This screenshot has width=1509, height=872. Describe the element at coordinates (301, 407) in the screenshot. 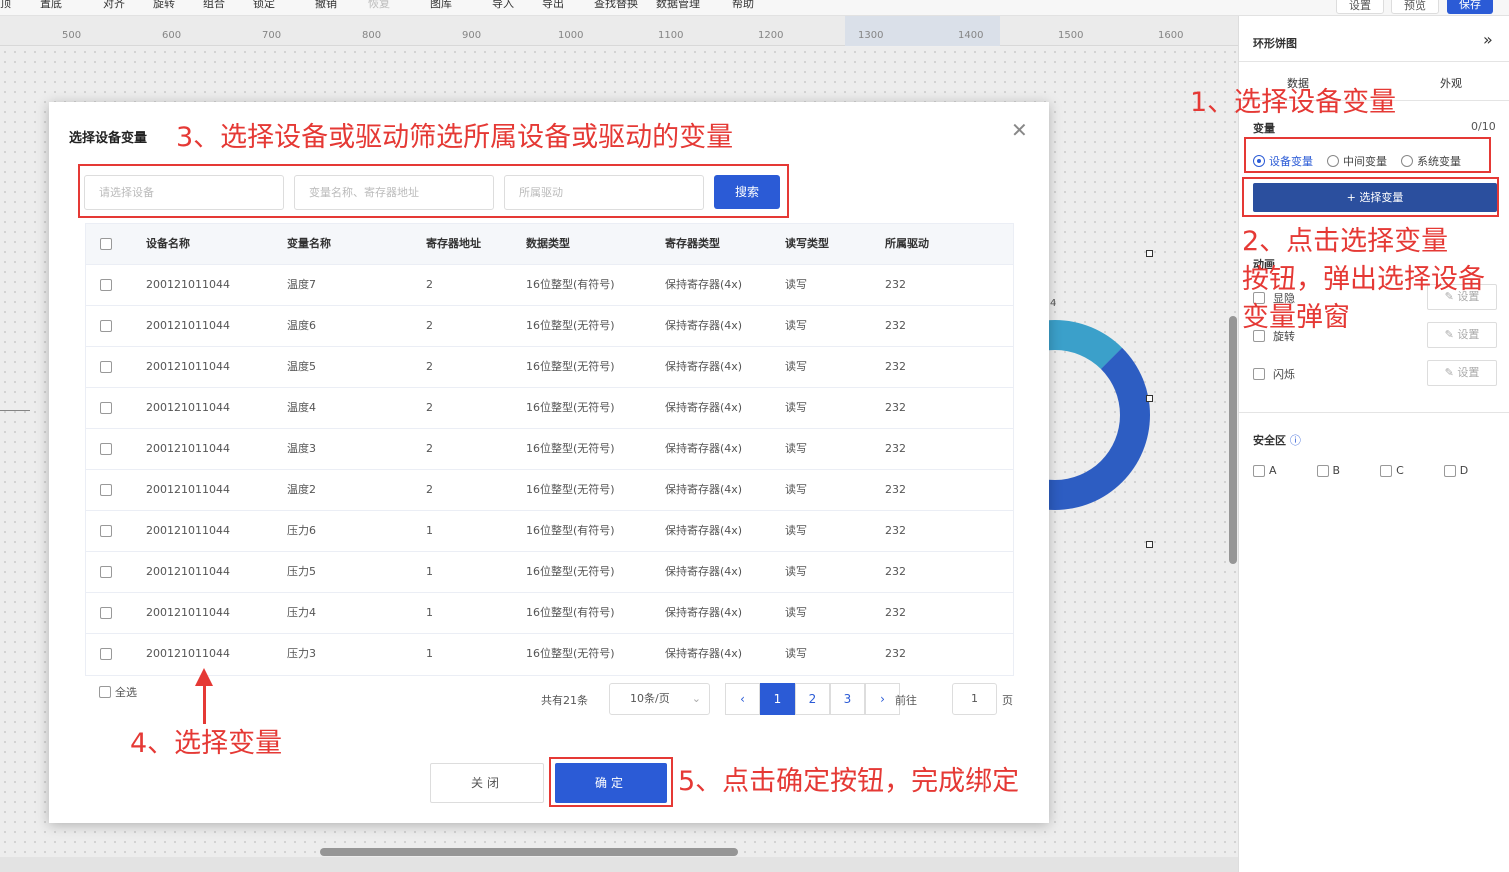

I see `table-cell: 温度4` at that location.